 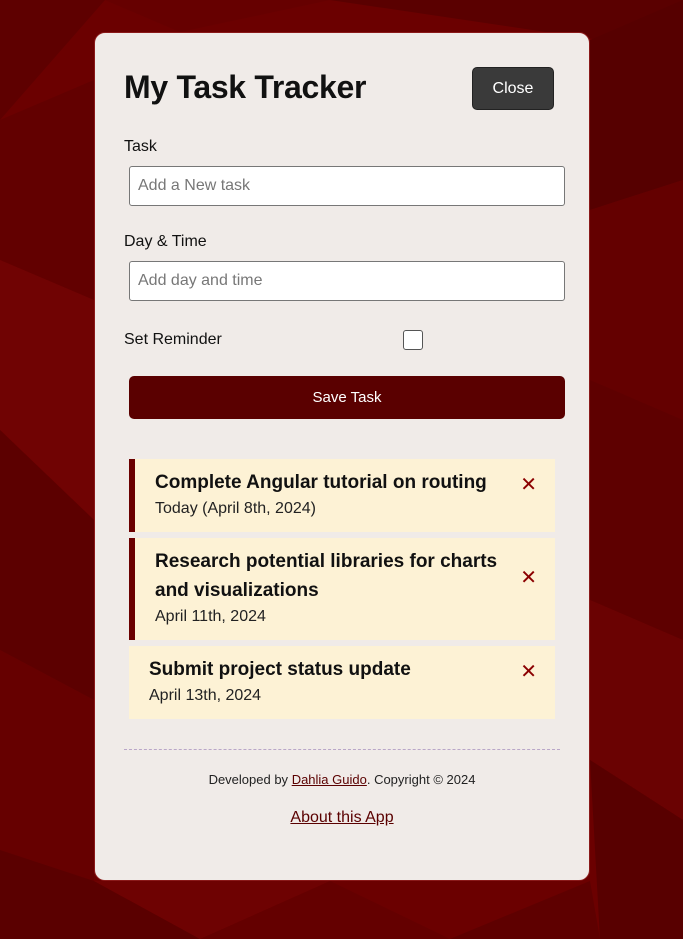 What do you see at coordinates (173, 339) in the screenshot?
I see `reminder-label: Set Reminder` at bounding box center [173, 339].